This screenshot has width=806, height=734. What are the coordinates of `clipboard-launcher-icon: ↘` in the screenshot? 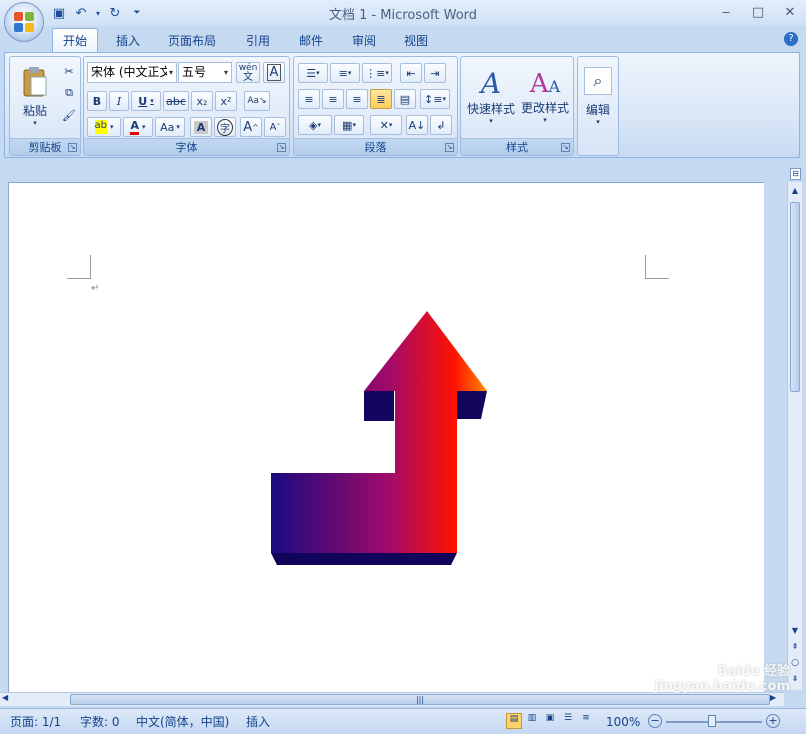 It's located at (72, 147).